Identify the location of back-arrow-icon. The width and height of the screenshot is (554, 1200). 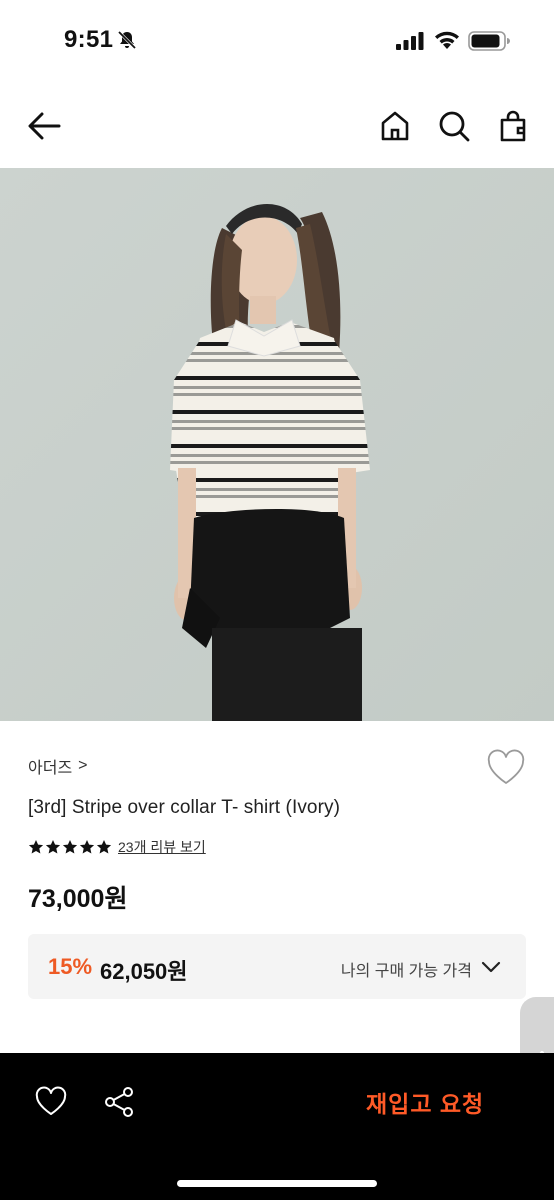
(44, 126).